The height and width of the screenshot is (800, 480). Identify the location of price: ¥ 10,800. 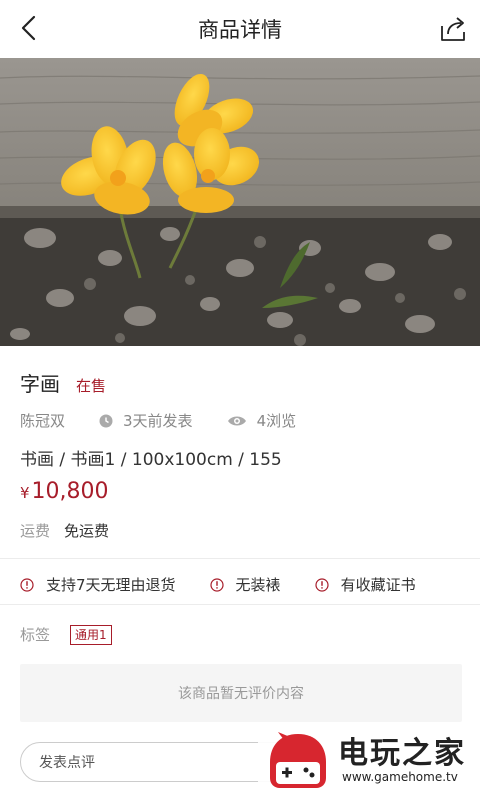
(64, 491).